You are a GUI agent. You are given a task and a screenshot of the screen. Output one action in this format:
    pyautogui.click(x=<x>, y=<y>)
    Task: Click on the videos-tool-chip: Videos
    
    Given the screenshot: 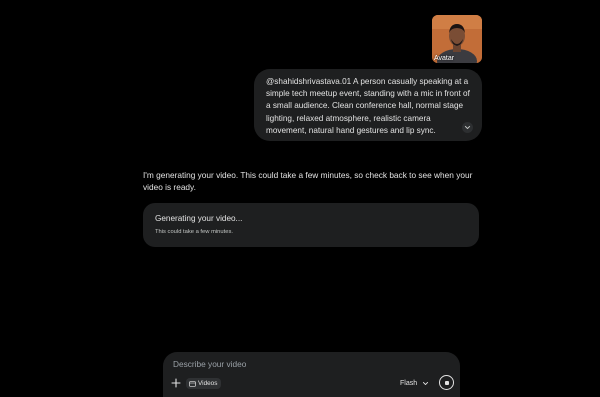 What is the action you would take?
    pyautogui.click(x=204, y=383)
    